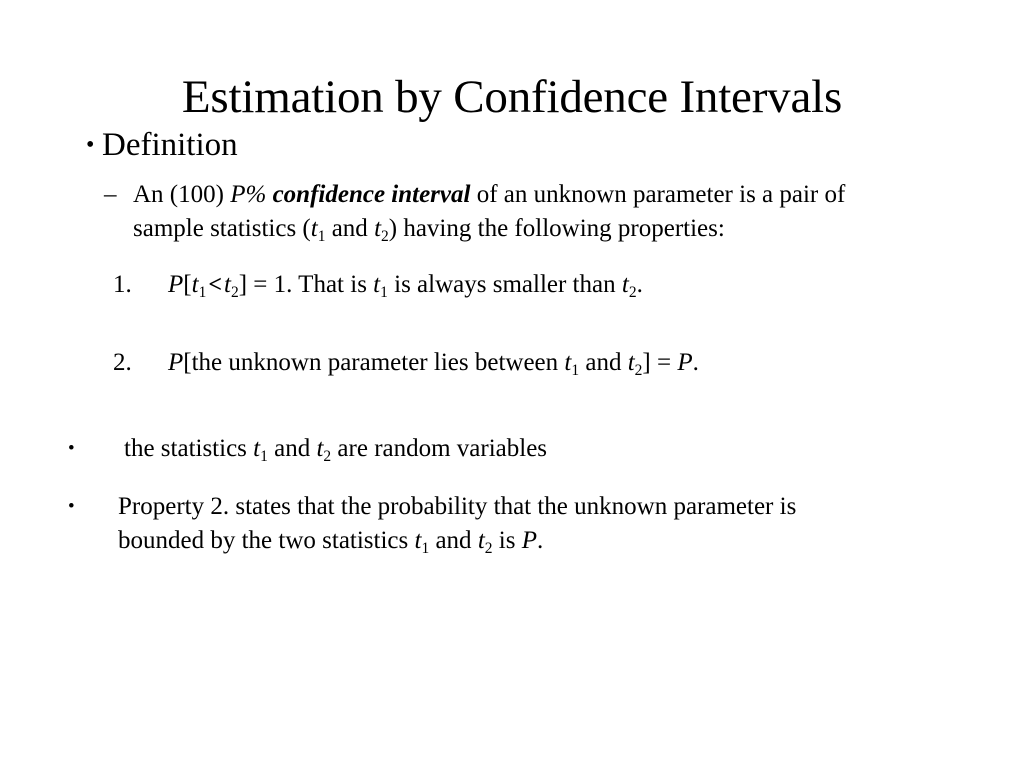 This screenshot has height=768, width=1024. What do you see at coordinates (507, 540) in the screenshot?
I see `note-middle: is` at bounding box center [507, 540].